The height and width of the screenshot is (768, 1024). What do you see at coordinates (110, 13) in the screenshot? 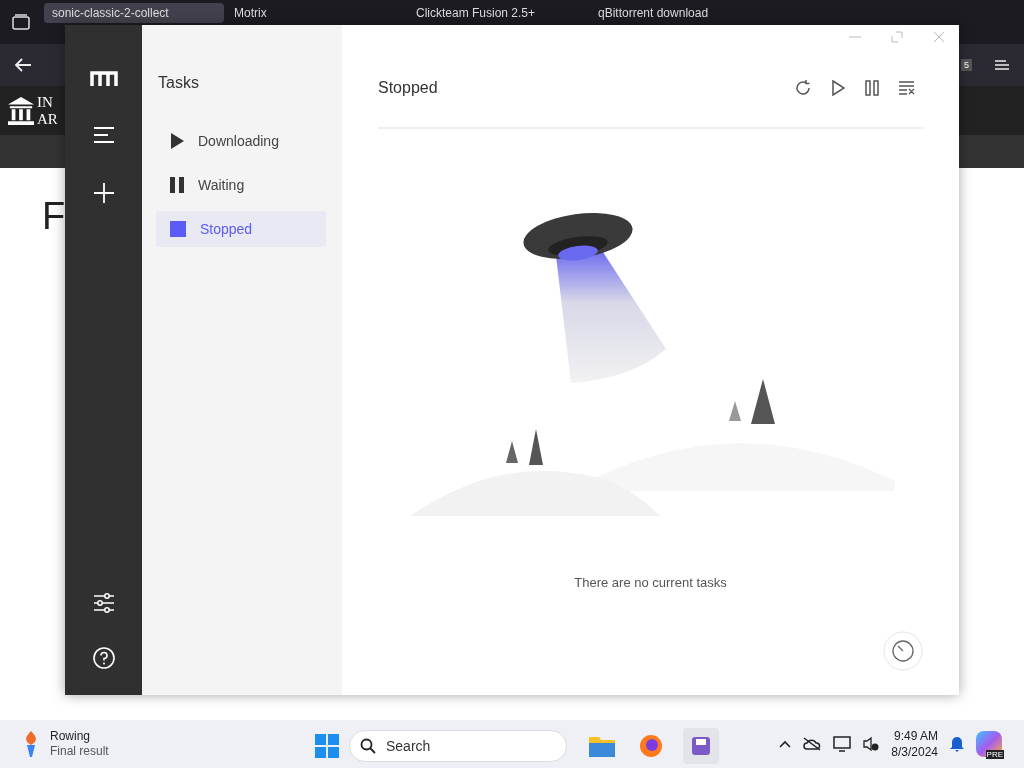
I see `tab-label: sonic-classic-2-collect` at bounding box center [110, 13].